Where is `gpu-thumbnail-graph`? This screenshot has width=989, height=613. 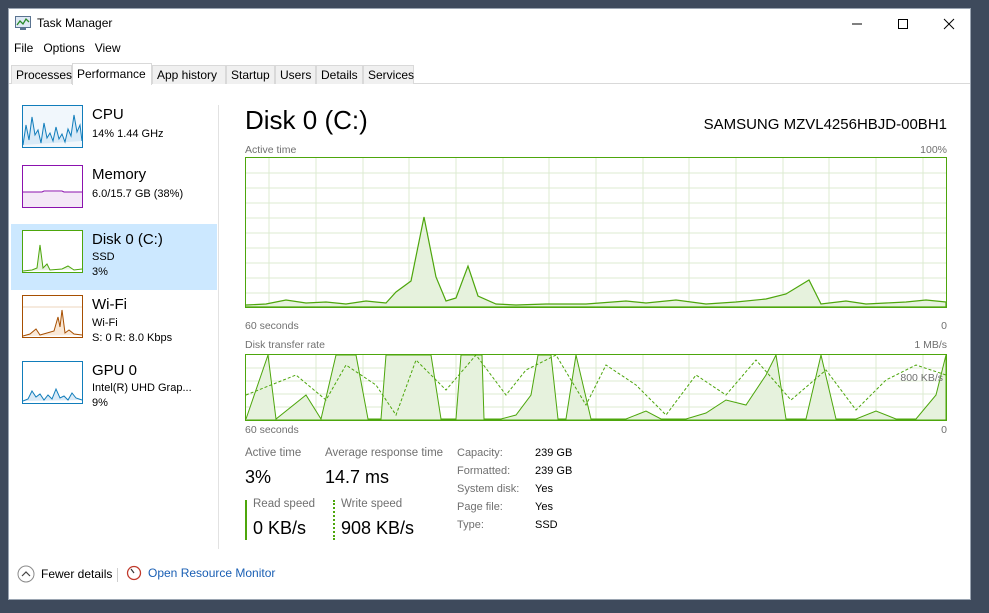 gpu-thumbnail-graph is located at coordinates (52, 382).